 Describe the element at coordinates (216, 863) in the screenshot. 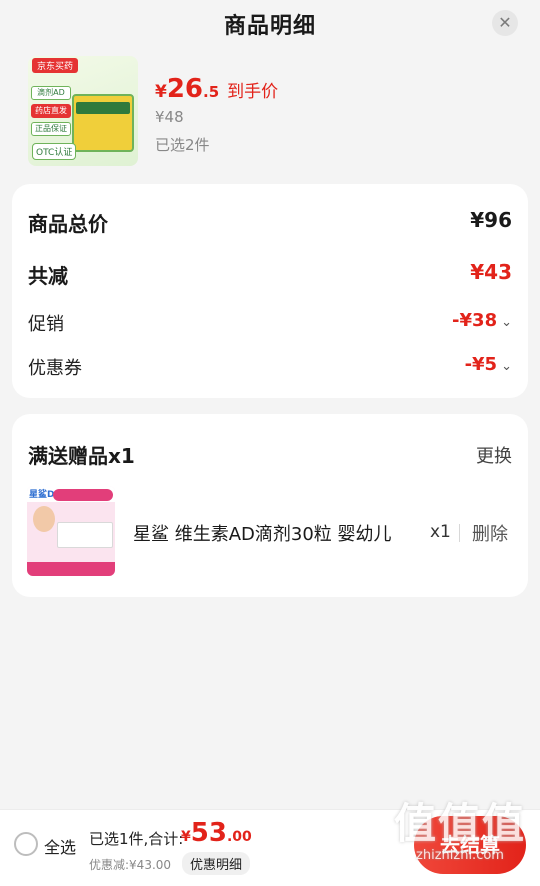

I see `discount-detail-button: 优惠明细` at that location.